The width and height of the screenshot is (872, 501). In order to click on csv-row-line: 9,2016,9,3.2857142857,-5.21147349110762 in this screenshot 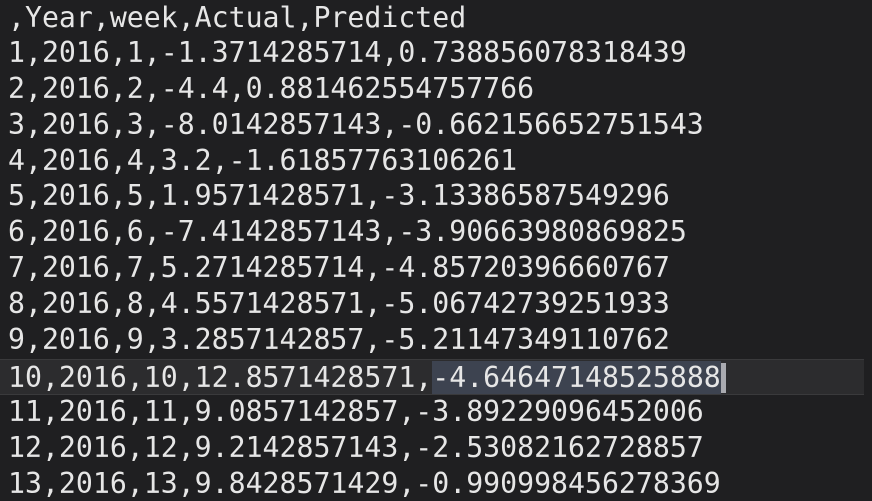, I will do `click(339, 339)`.